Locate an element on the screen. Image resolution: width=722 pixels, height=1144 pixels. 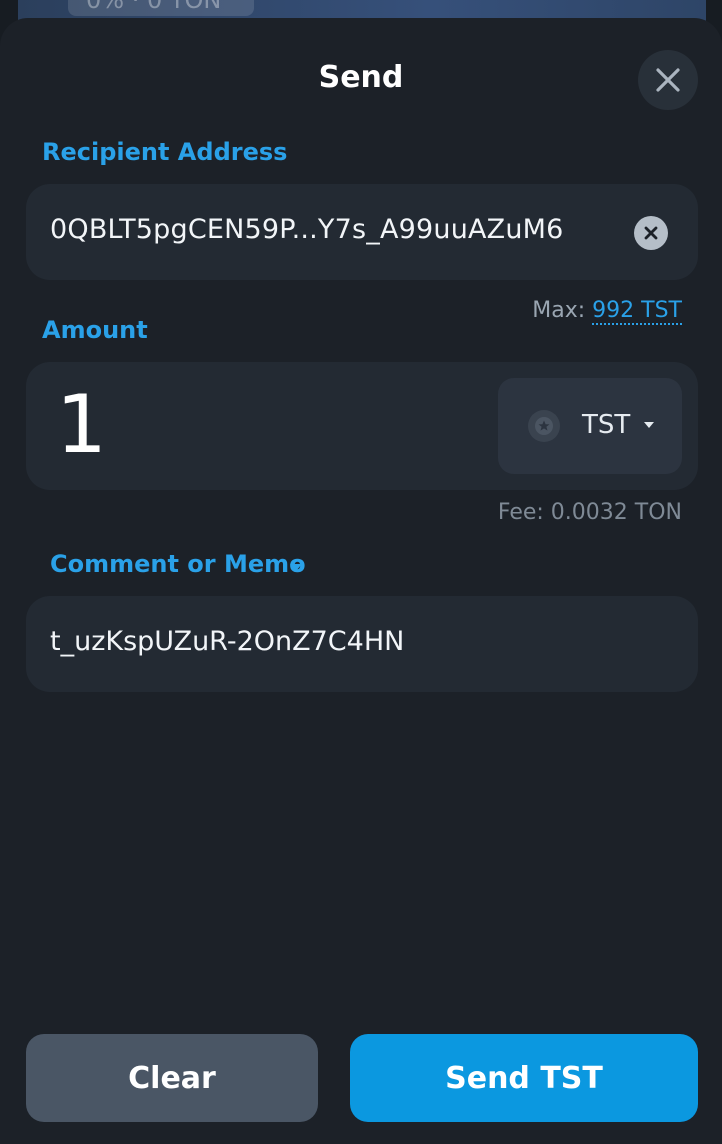
clear-button: Clear is located at coordinates (172, 1078).